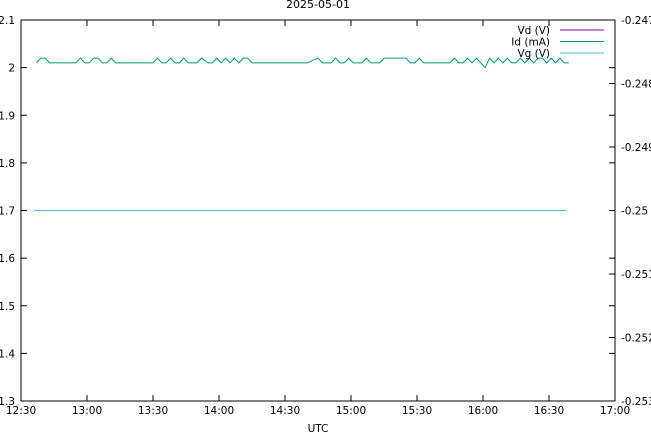  What do you see at coordinates (533, 31) in the screenshot?
I see `legend-label: Vd (V)` at bounding box center [533, 31].